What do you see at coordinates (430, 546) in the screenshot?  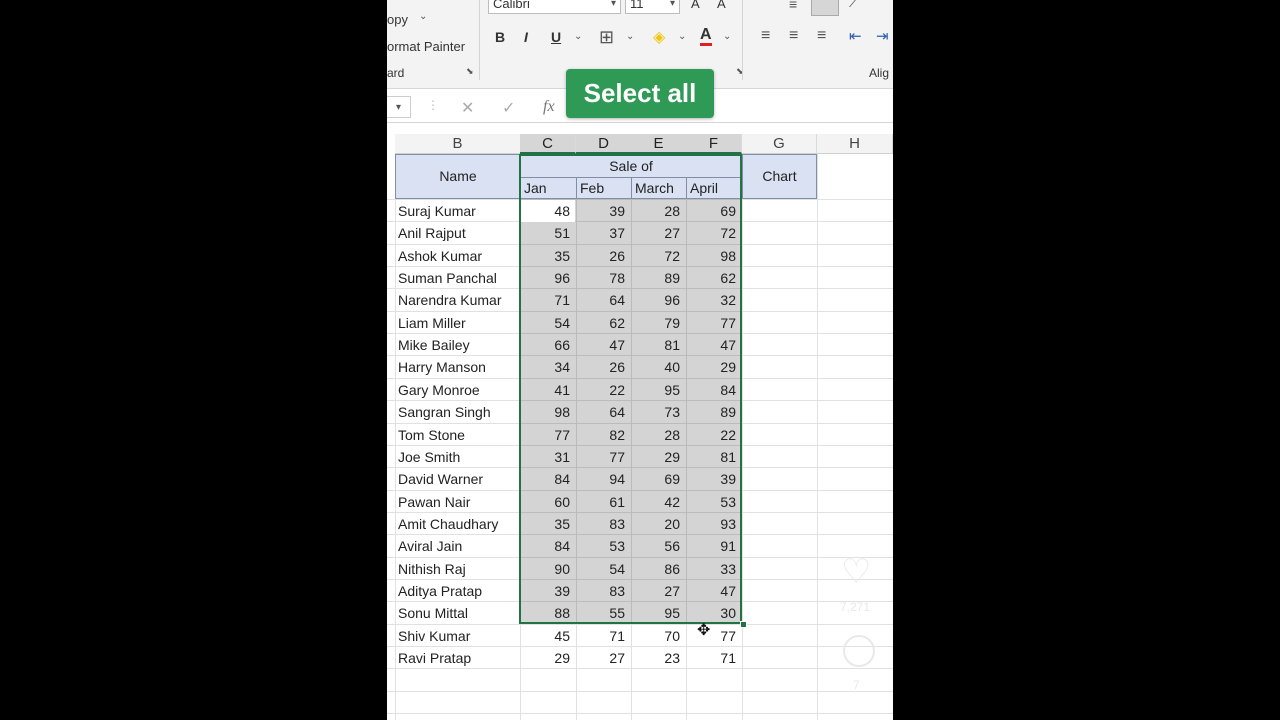 I see `name-cell: Aviral Jain` at bounding box center [430, 546].